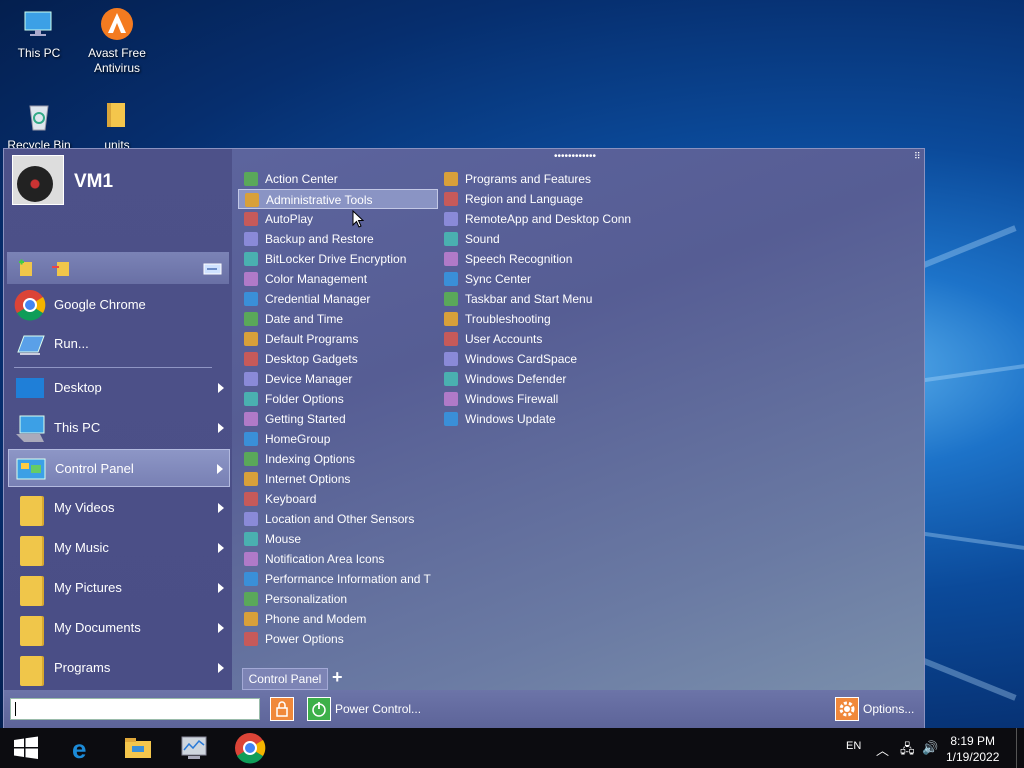  What do you see at coordinates (543, 379) in the screenshot?
I see `cp-item-windows-defender: Windows Defender` at bounding box center [543, 379].